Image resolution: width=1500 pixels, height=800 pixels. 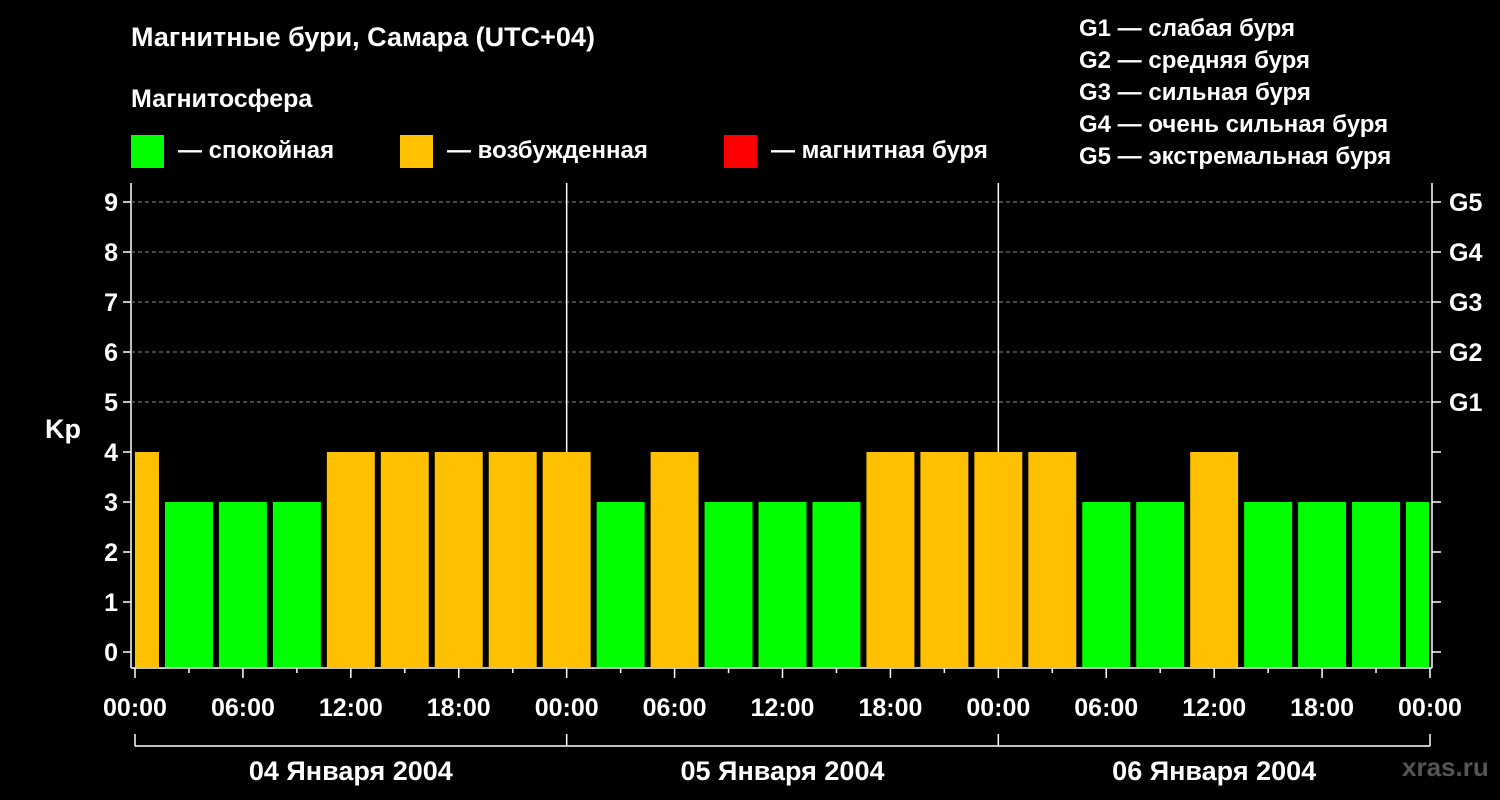 What do you see at coordinates (1445, 767) in the screenshot?
I see `watermark: xras.ru` at bounding box center [1445, 767].